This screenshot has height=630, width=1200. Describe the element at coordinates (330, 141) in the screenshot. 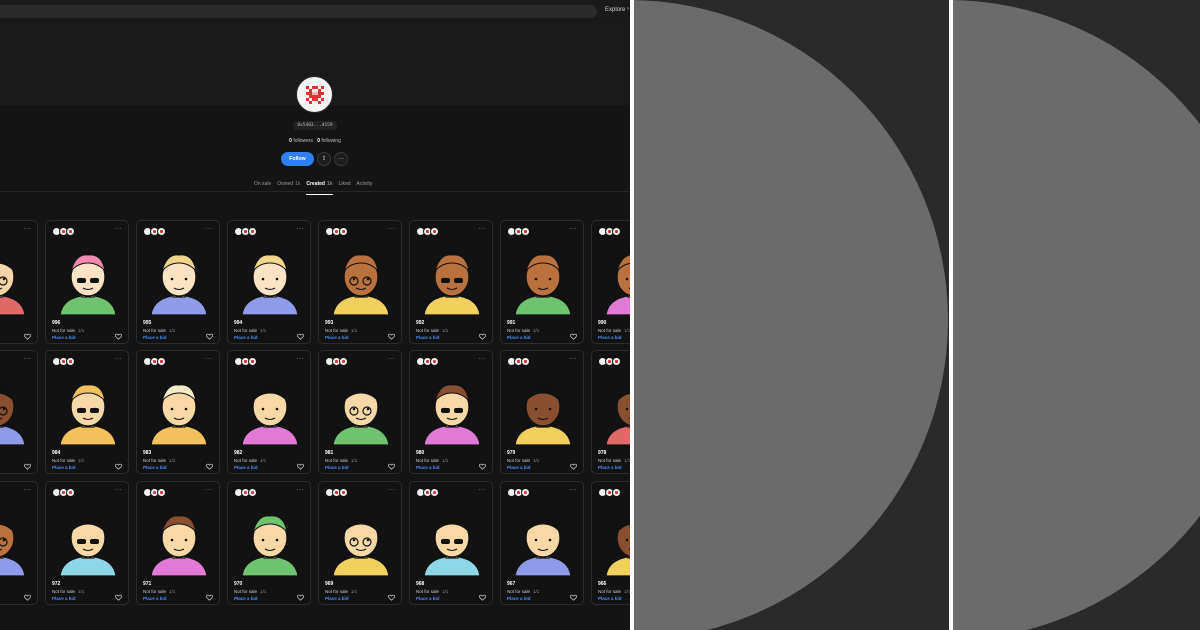

I see `following-label: following` at that location.